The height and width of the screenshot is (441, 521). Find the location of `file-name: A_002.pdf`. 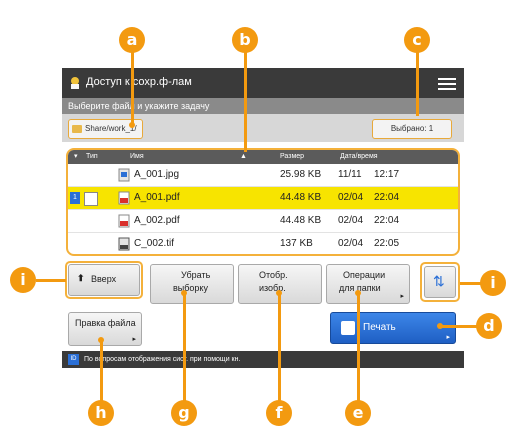

file-name: A_002.pdf is located at coordinates (157, 220).